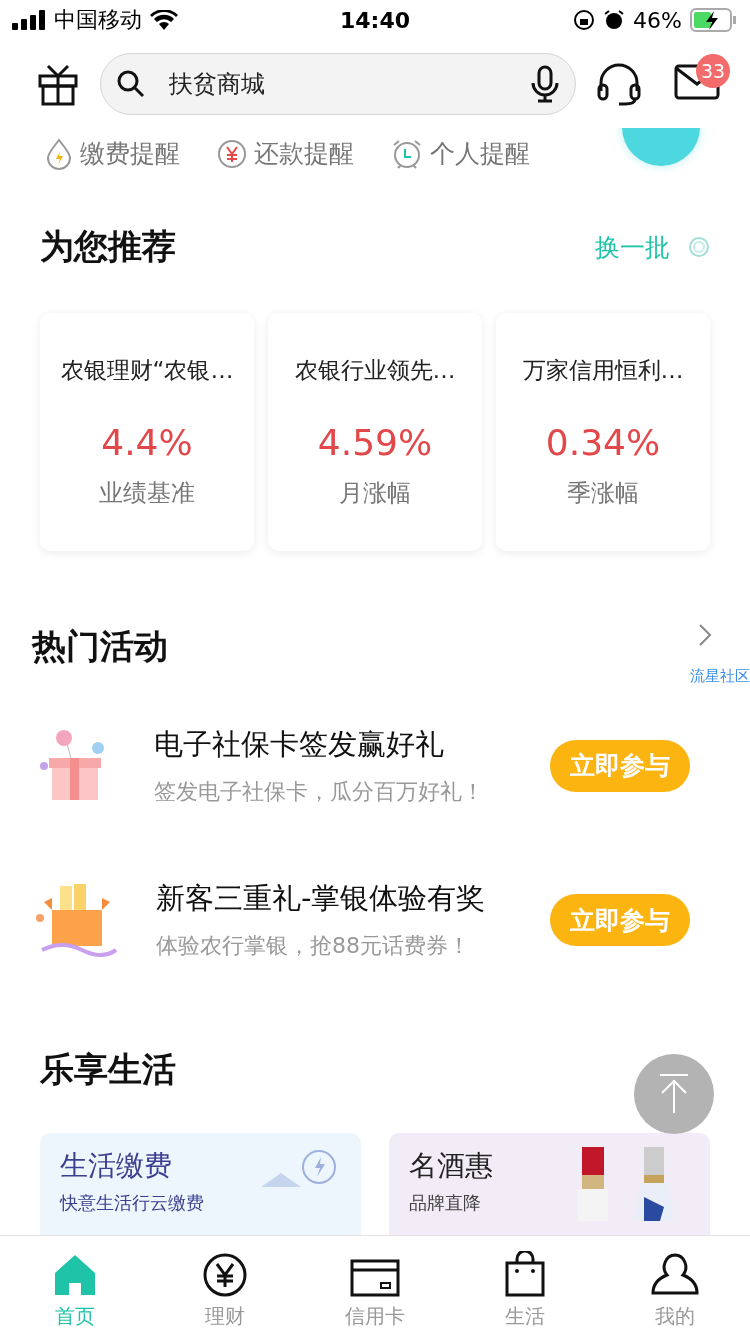 Image resolution: width=750 pixels, height=1334 pixels. What do you see at coordinates (705, 634) in the screenshot?
I see `chevron-right-icon` at bounding box center [705, 634].